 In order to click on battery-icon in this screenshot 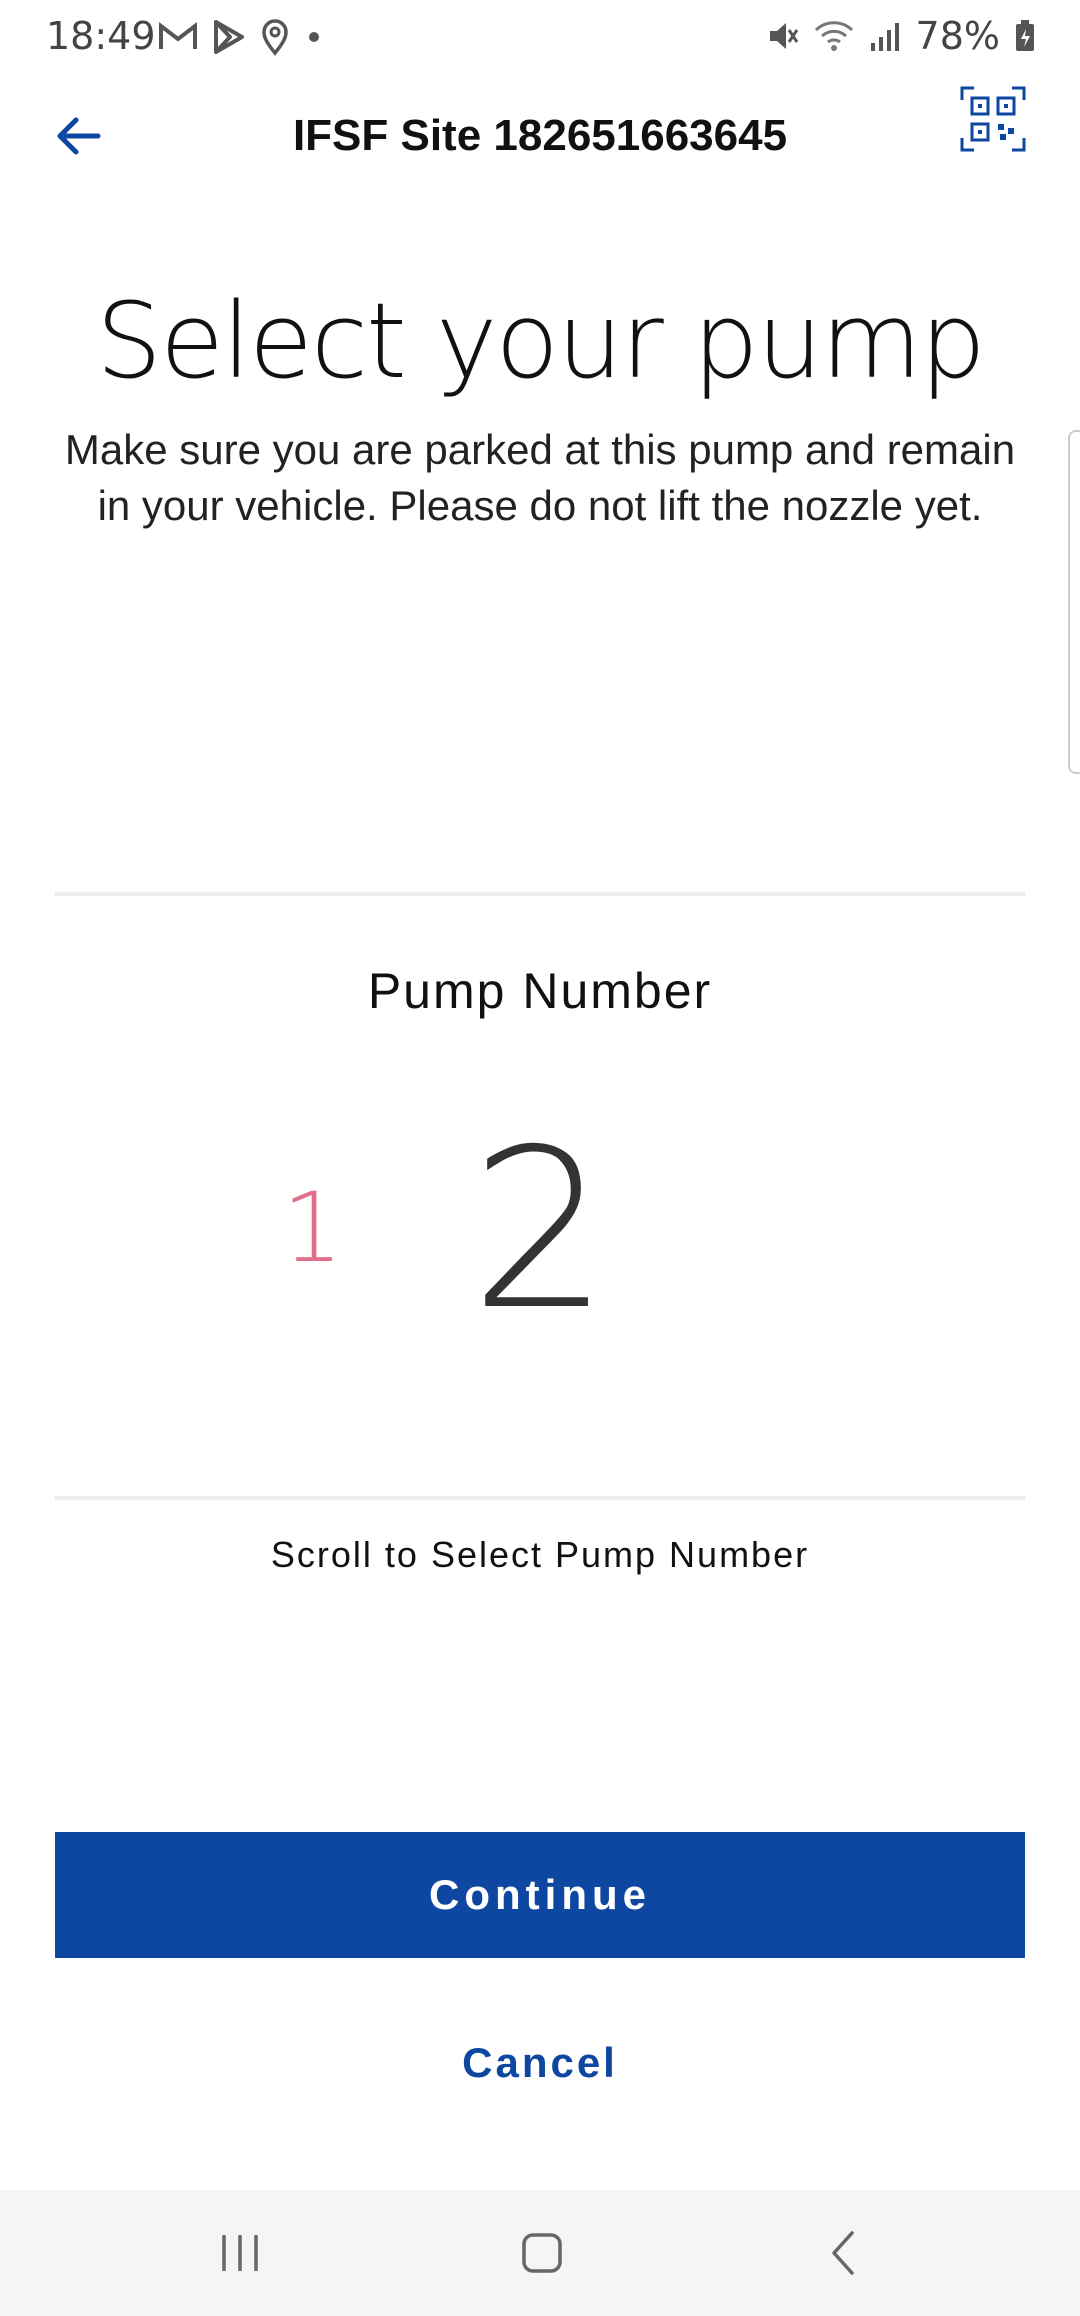, I will do `click(1025, 35)`.